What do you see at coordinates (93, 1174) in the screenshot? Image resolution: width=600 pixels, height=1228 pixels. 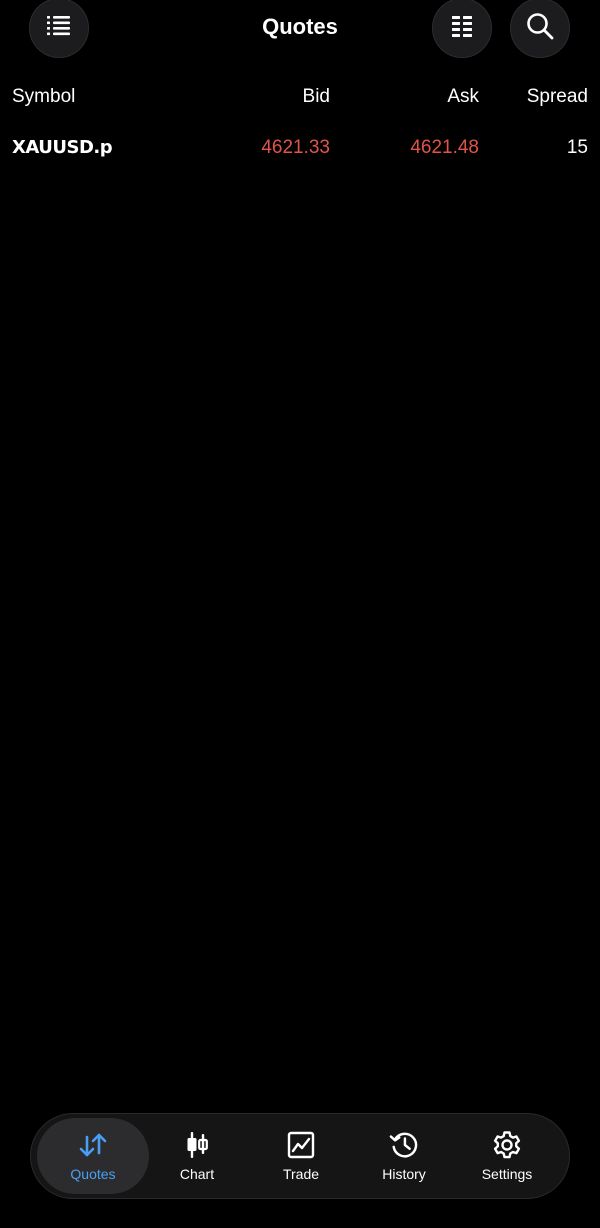 I see `tab-label: Quotes` at bounding box center [93, 1174].